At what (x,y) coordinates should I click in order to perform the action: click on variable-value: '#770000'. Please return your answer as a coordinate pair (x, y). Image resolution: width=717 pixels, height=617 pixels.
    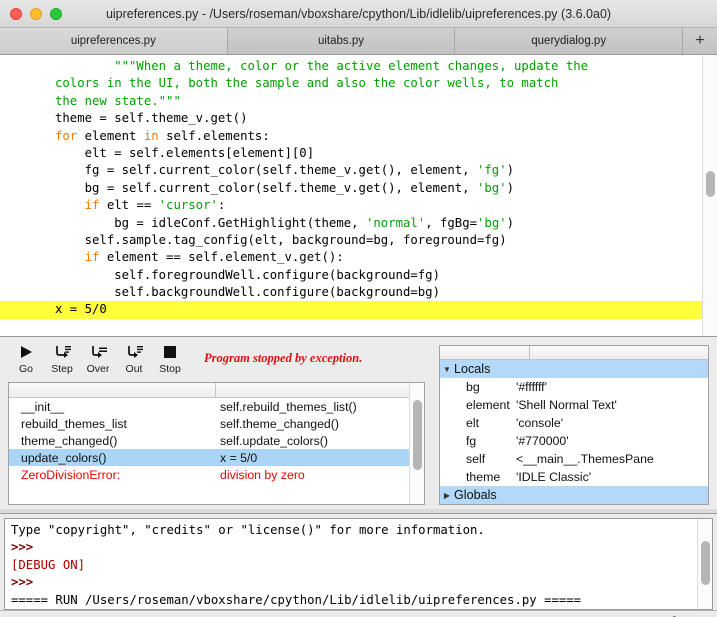
    Looking at the image, I should click on (542, 441).